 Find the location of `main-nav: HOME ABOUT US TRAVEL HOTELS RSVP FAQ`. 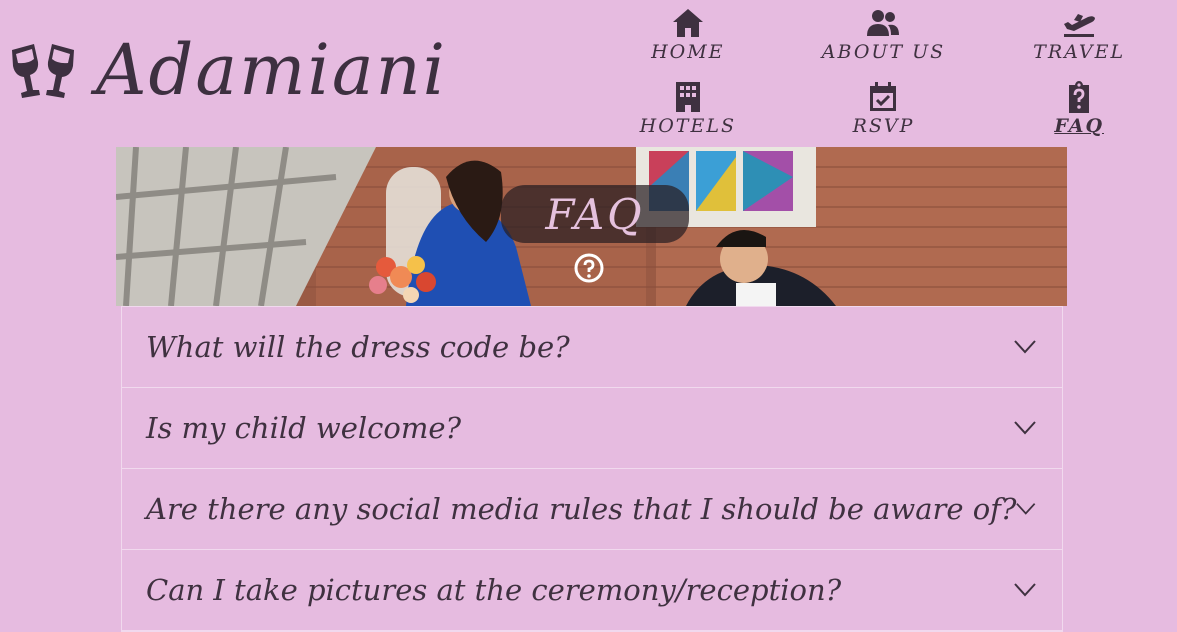

main-nav: HOME ABOUT US TRAVEL HOTELS RSVP FAQ is located at coordinates (883, 77).